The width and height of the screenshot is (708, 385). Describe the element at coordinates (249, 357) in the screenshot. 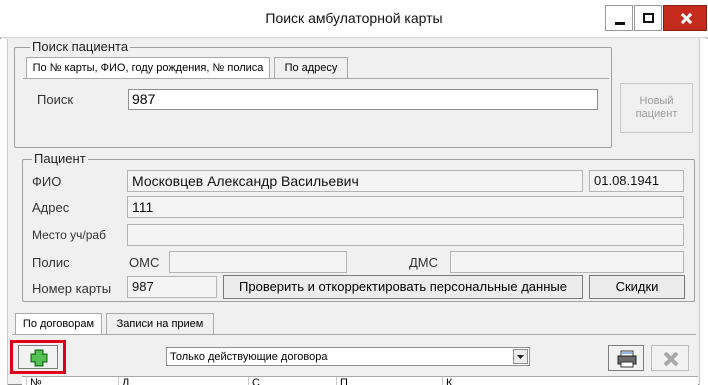

I see `contracts-filter-value: Только действующие договора` at that location.